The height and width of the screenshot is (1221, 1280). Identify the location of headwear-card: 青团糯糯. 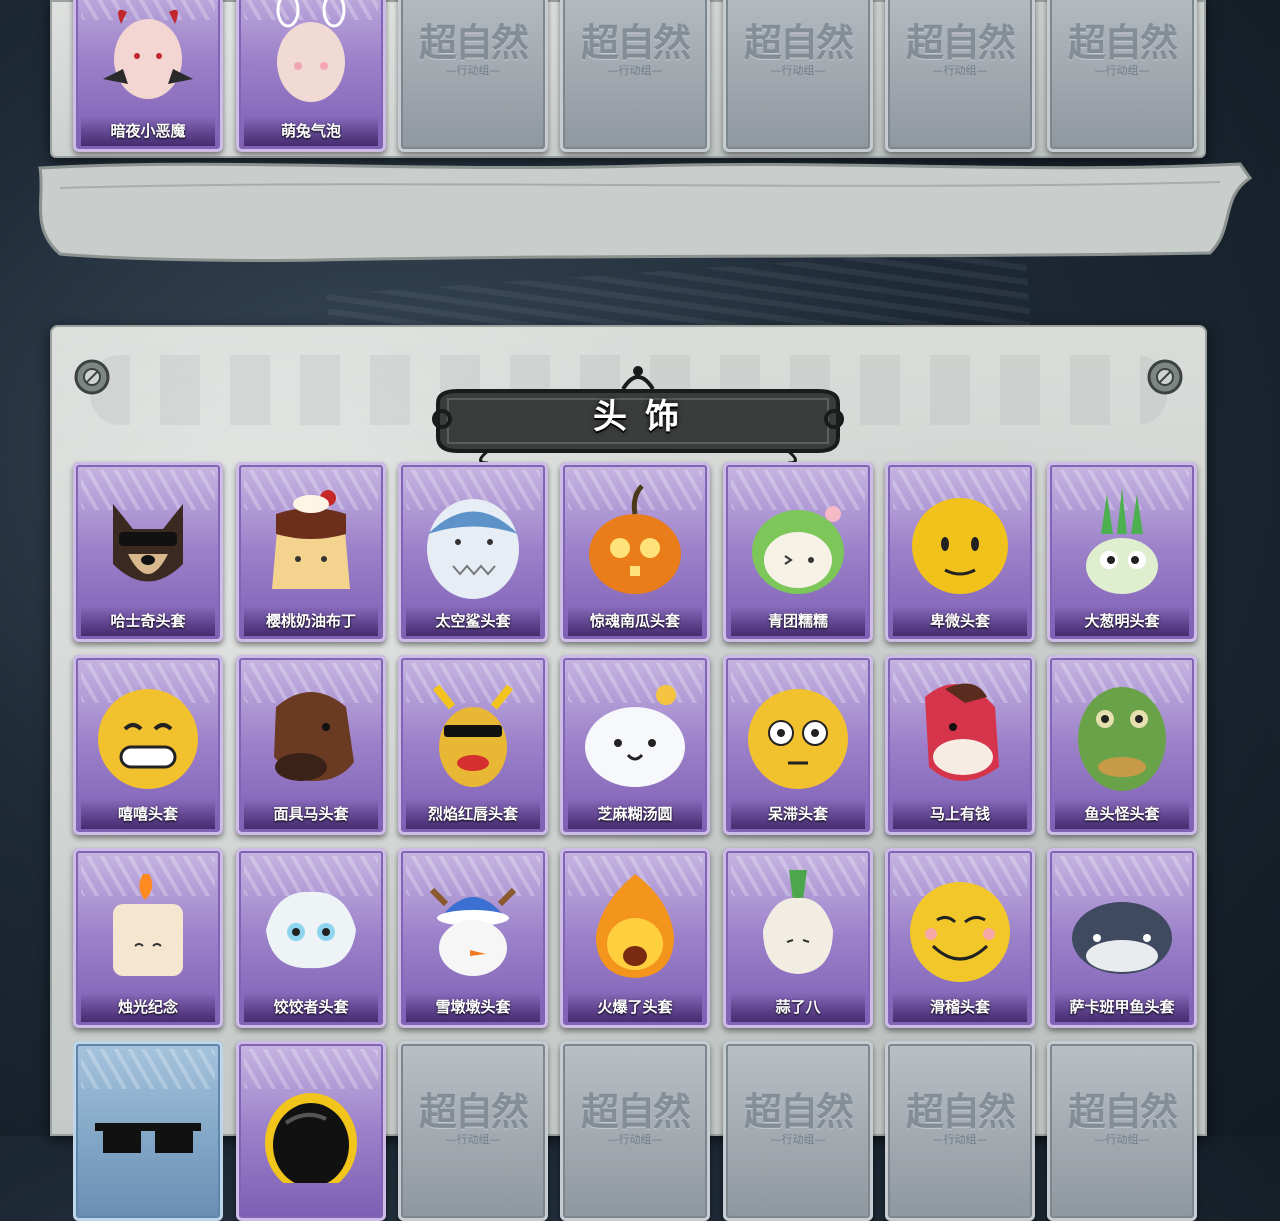
(798, 552).